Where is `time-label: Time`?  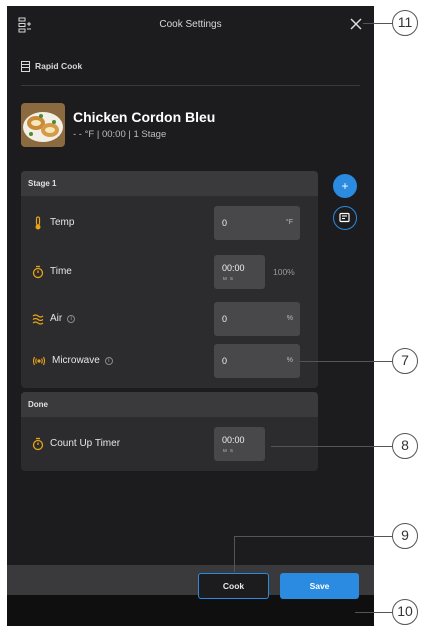 time-label: Time is located at coordinates (61, 271).